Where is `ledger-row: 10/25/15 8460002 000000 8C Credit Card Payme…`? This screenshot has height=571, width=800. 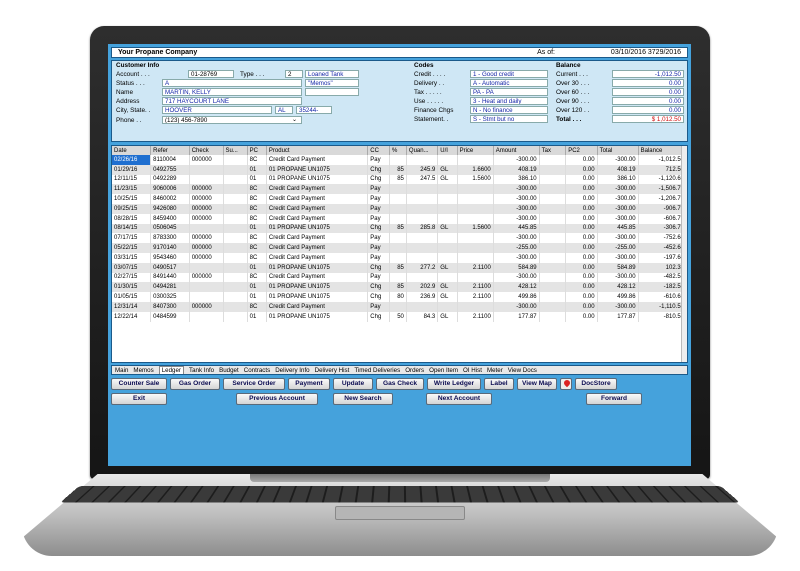
ledger-row: 10/25/15 8460002 000000 8C Credit Card Payme… is located at coordinates (399, 199).